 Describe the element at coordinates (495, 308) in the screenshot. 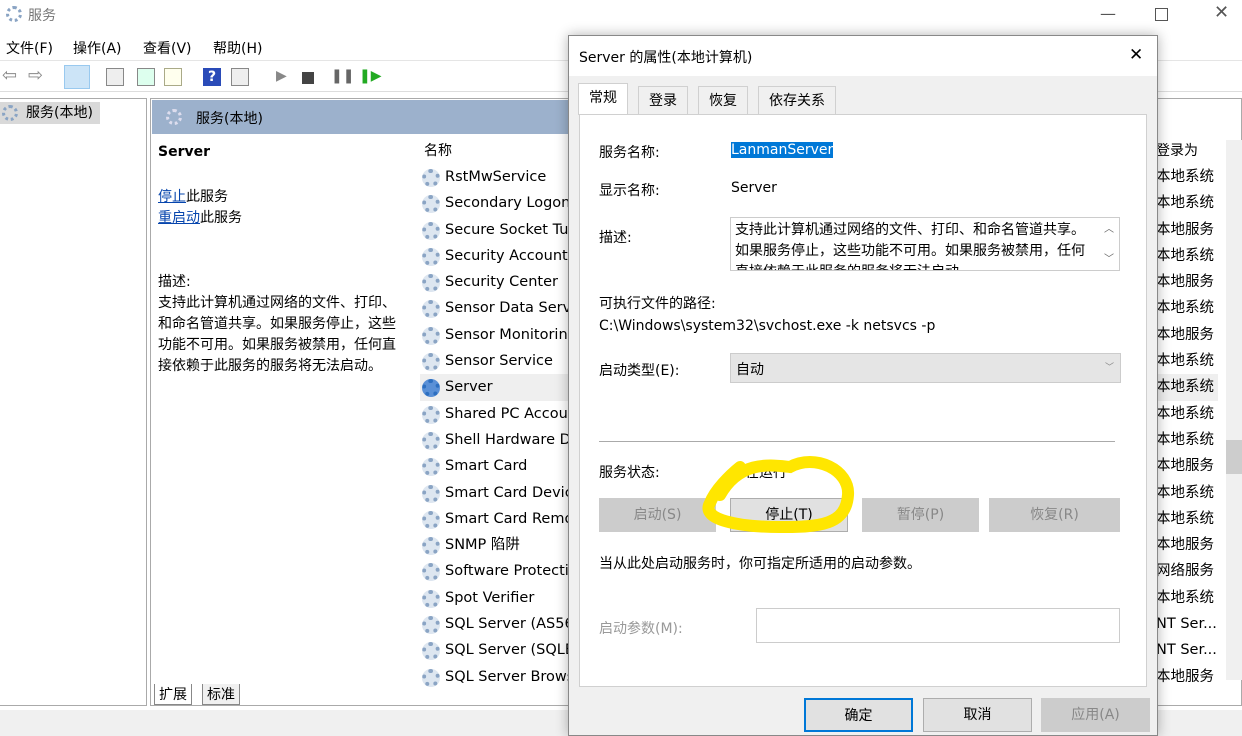

I see `list-item: Sensor Data Service` at that location.